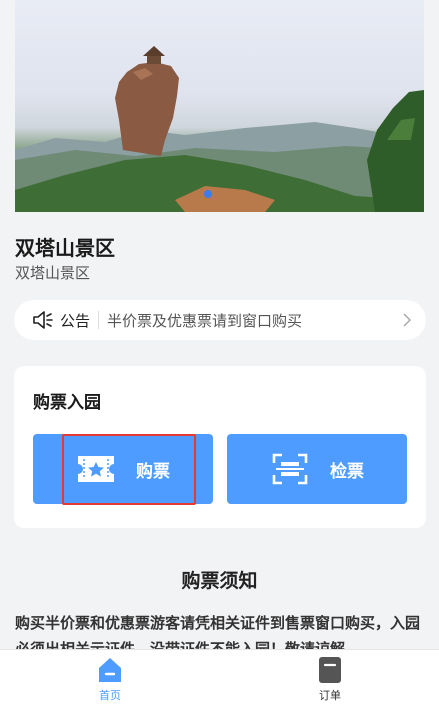 The image size is (439, 704). I want to click on scenic-subtitle: 双塔山景区, so click(53, 273).